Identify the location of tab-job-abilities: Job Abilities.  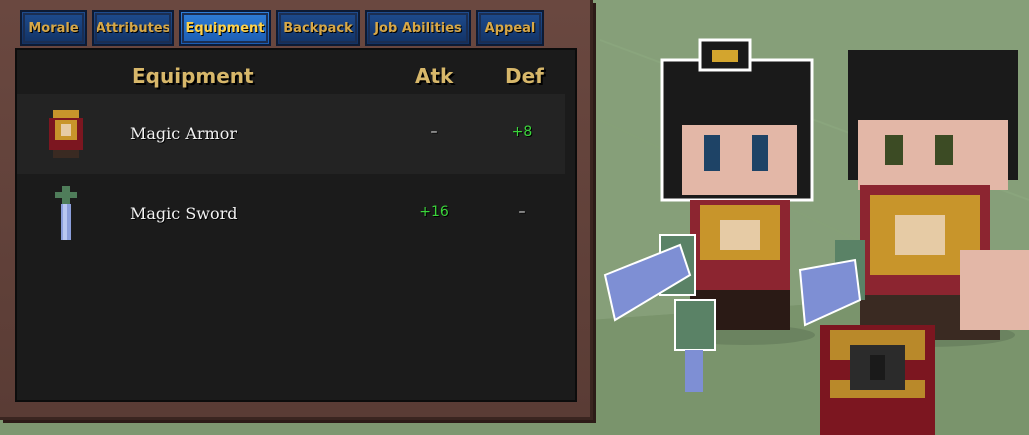
(418, 28).